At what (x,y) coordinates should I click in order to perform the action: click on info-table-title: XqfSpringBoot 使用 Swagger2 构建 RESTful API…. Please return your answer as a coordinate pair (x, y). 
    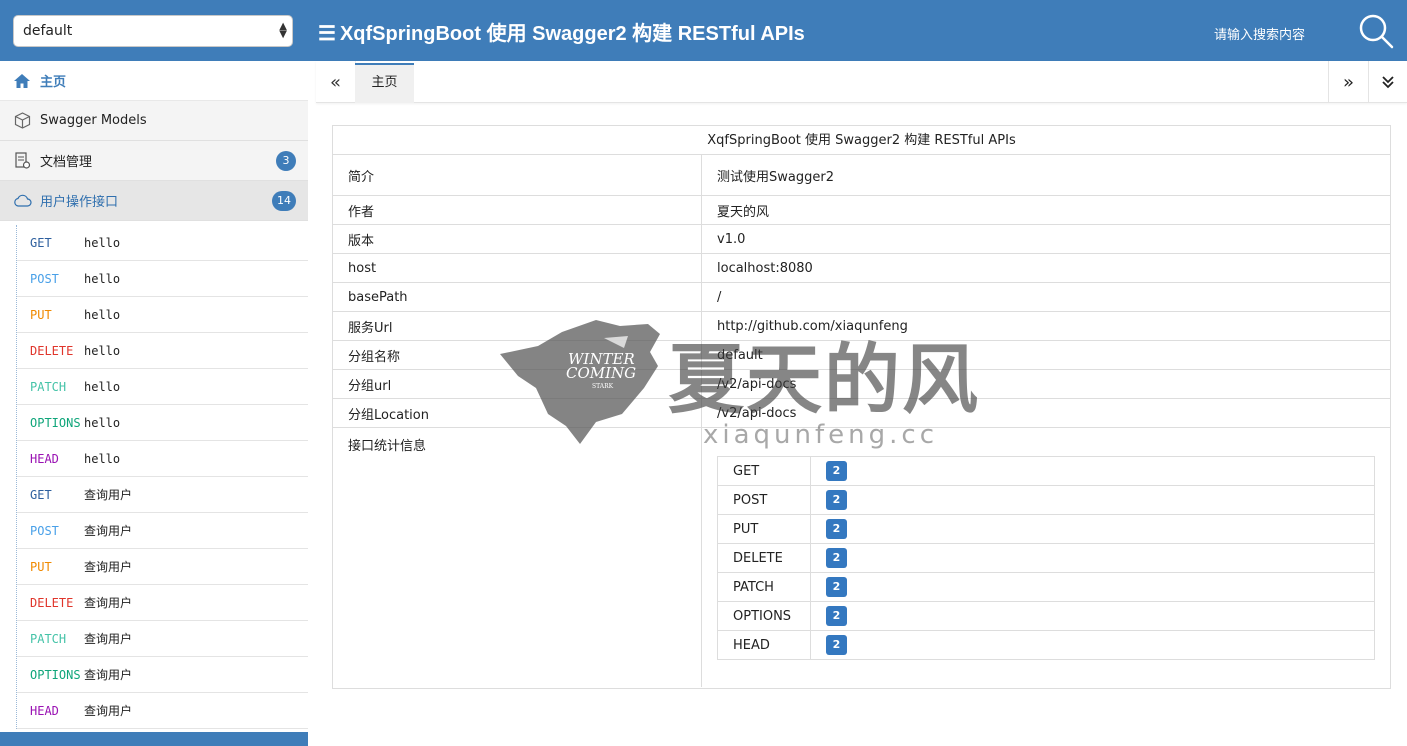
    Looking at the image, I should click on (861, 140).